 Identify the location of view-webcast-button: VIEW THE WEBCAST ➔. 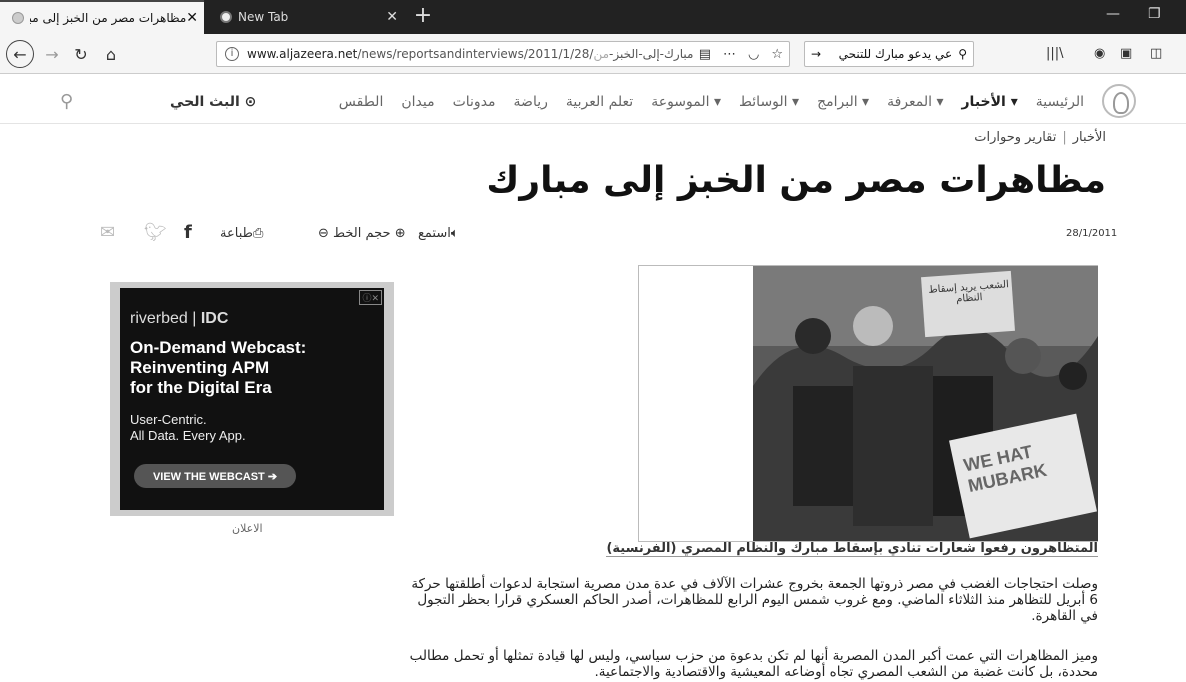
(215, 476).